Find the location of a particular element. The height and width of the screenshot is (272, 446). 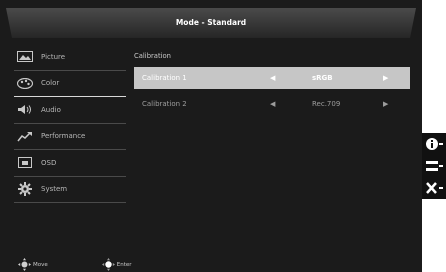

page-title: Mode - Standard is located at coordinates (211, 22).